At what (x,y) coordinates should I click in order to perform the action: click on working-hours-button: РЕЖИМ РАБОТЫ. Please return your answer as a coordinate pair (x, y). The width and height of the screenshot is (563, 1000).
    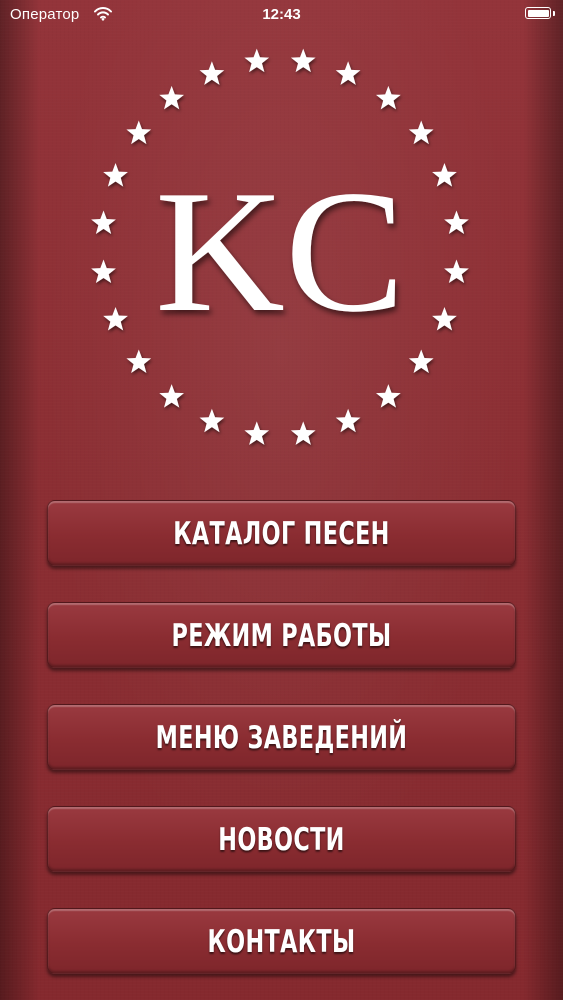
    Looking at the image, I should click on (281, 635).